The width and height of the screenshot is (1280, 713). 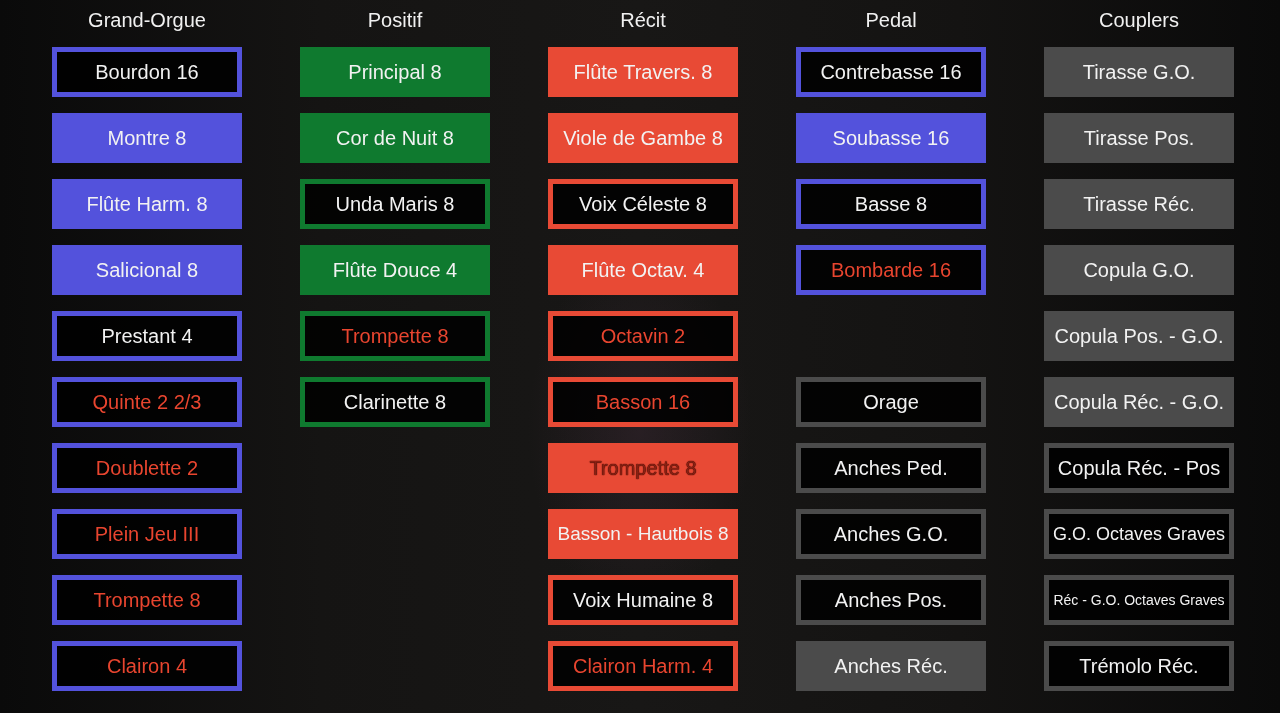 What do you see at coordinates (147, 666) in the screenshot?
I see `stop-button: Clairon 4` at bounding box center [147, 666].